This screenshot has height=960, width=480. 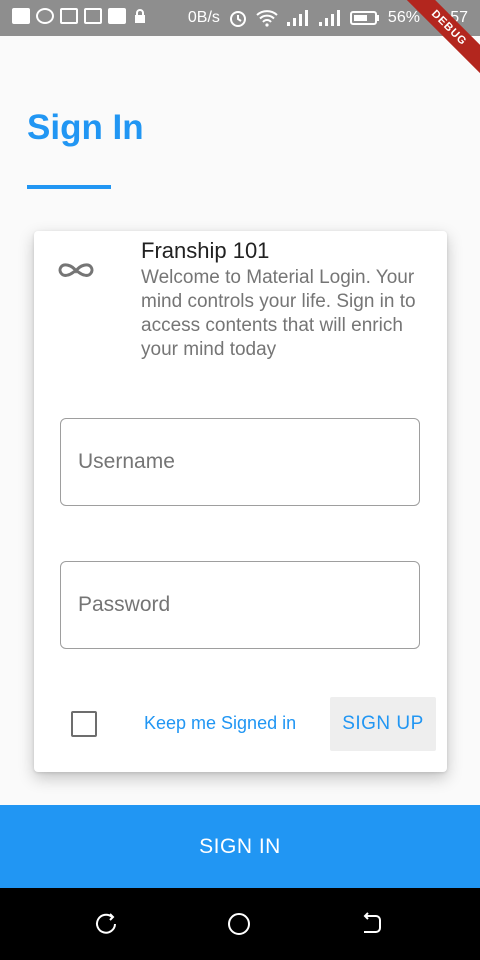 I want to click on signin-button: SIGN IN, so click(x=240, y=846).